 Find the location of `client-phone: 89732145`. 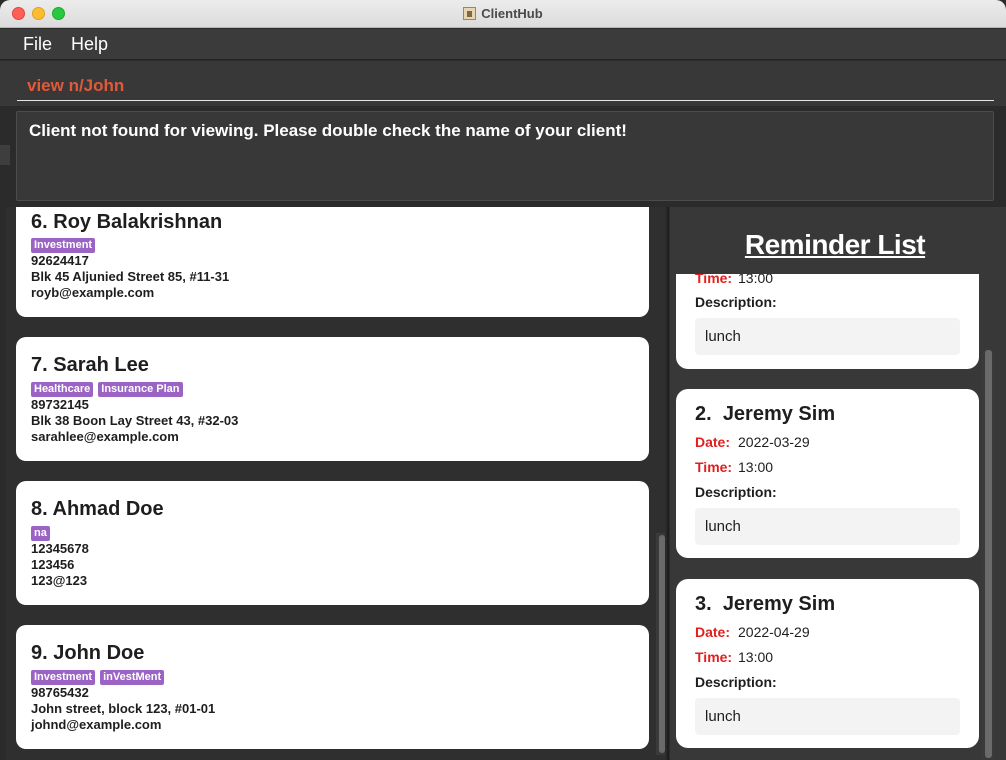

client-phone: 89732145 is located at coordinates (60, 404).